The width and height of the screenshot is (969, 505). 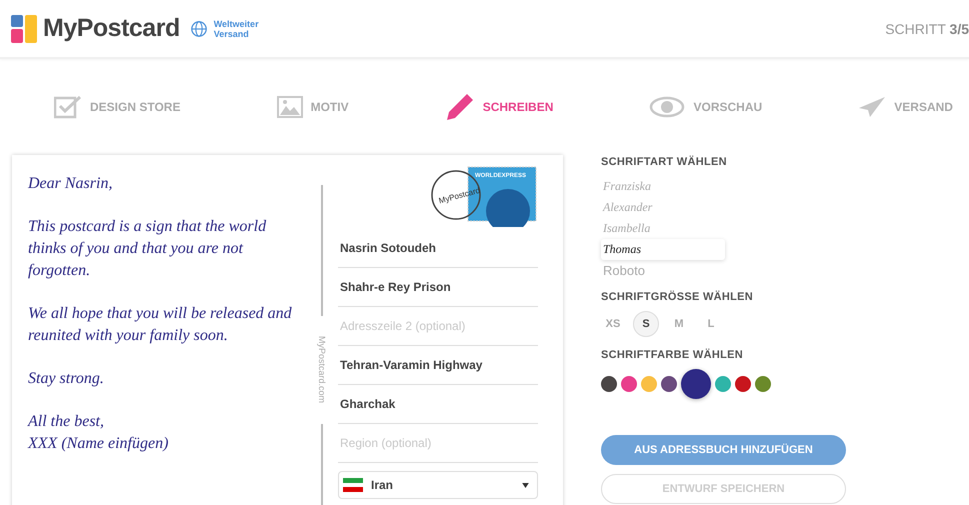 I want to click on caret-icon, so click(x=525, y=485).